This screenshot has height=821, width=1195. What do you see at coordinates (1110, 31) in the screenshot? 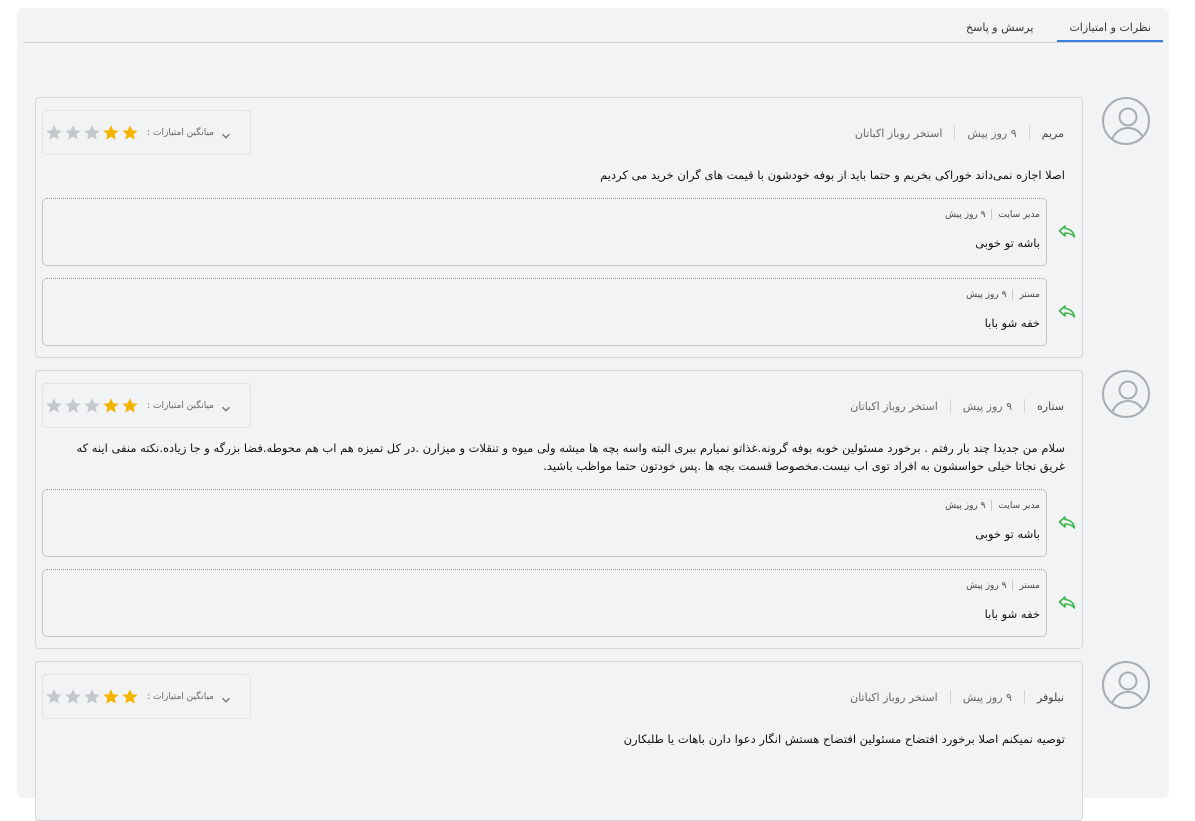
I see `tab-reviews: نظرات و امتیازات` at bounding box center [1110, 31].